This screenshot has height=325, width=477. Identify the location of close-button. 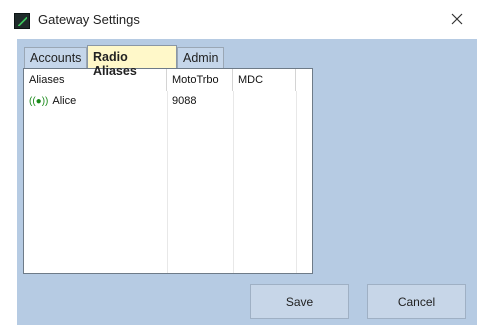
(457, 19).